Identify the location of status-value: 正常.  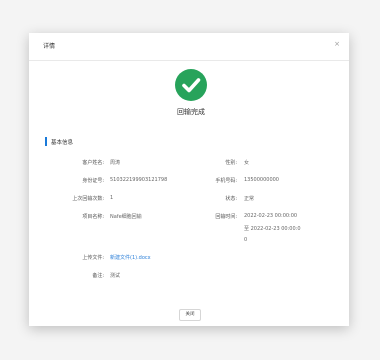
(249, 199).